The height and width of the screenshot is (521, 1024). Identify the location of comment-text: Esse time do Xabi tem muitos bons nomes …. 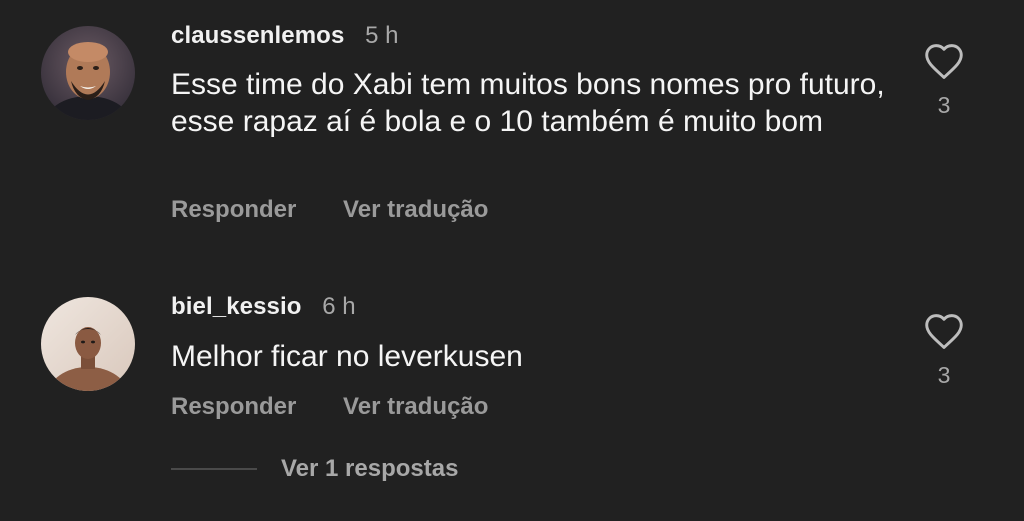
(528, 103).